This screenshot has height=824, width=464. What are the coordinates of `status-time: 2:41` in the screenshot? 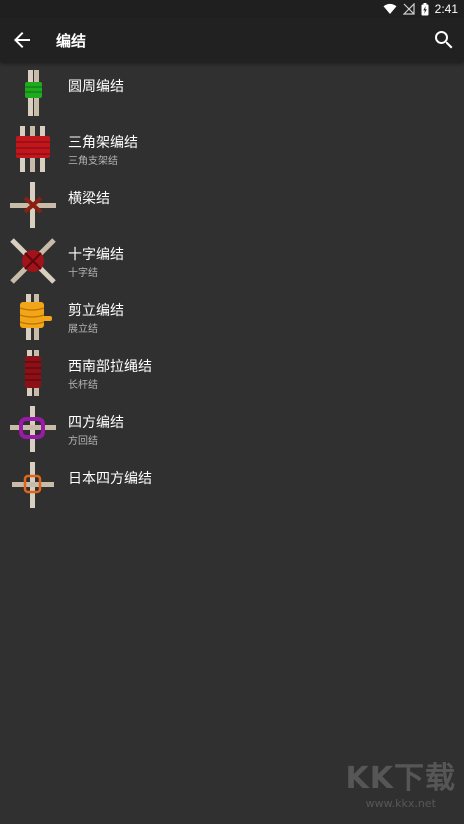 It's located at (446, 9).